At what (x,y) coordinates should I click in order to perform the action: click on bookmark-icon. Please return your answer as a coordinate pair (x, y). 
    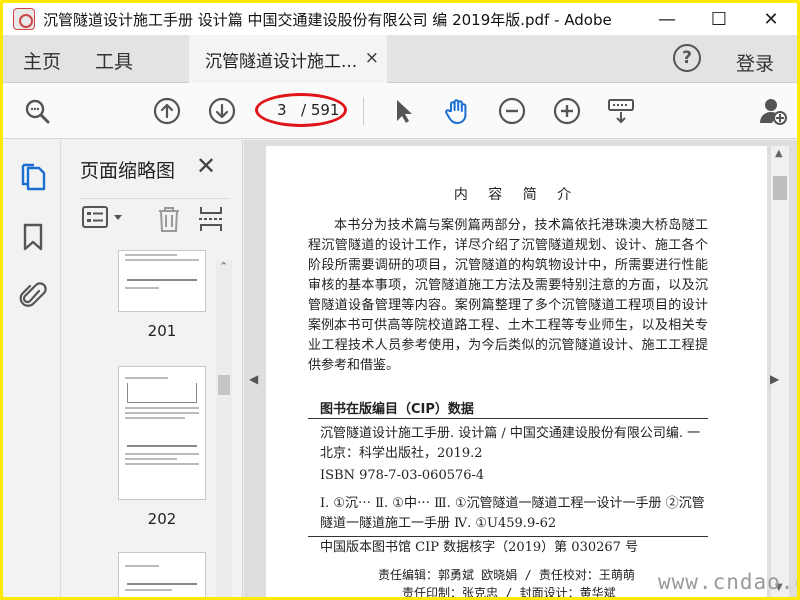
    Looking at the image, I should click on (33, 237).